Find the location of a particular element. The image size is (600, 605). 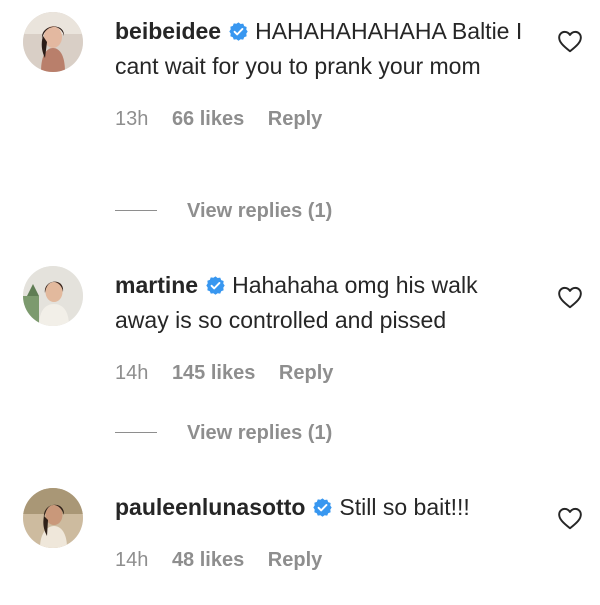

comment-meta: 13h 66 likes Reply is located at coordinates (325, 119).